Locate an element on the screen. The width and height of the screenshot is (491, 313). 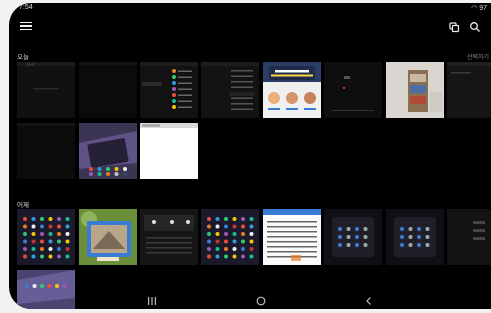
select-copy-icon is located at coordinates (454, 26).